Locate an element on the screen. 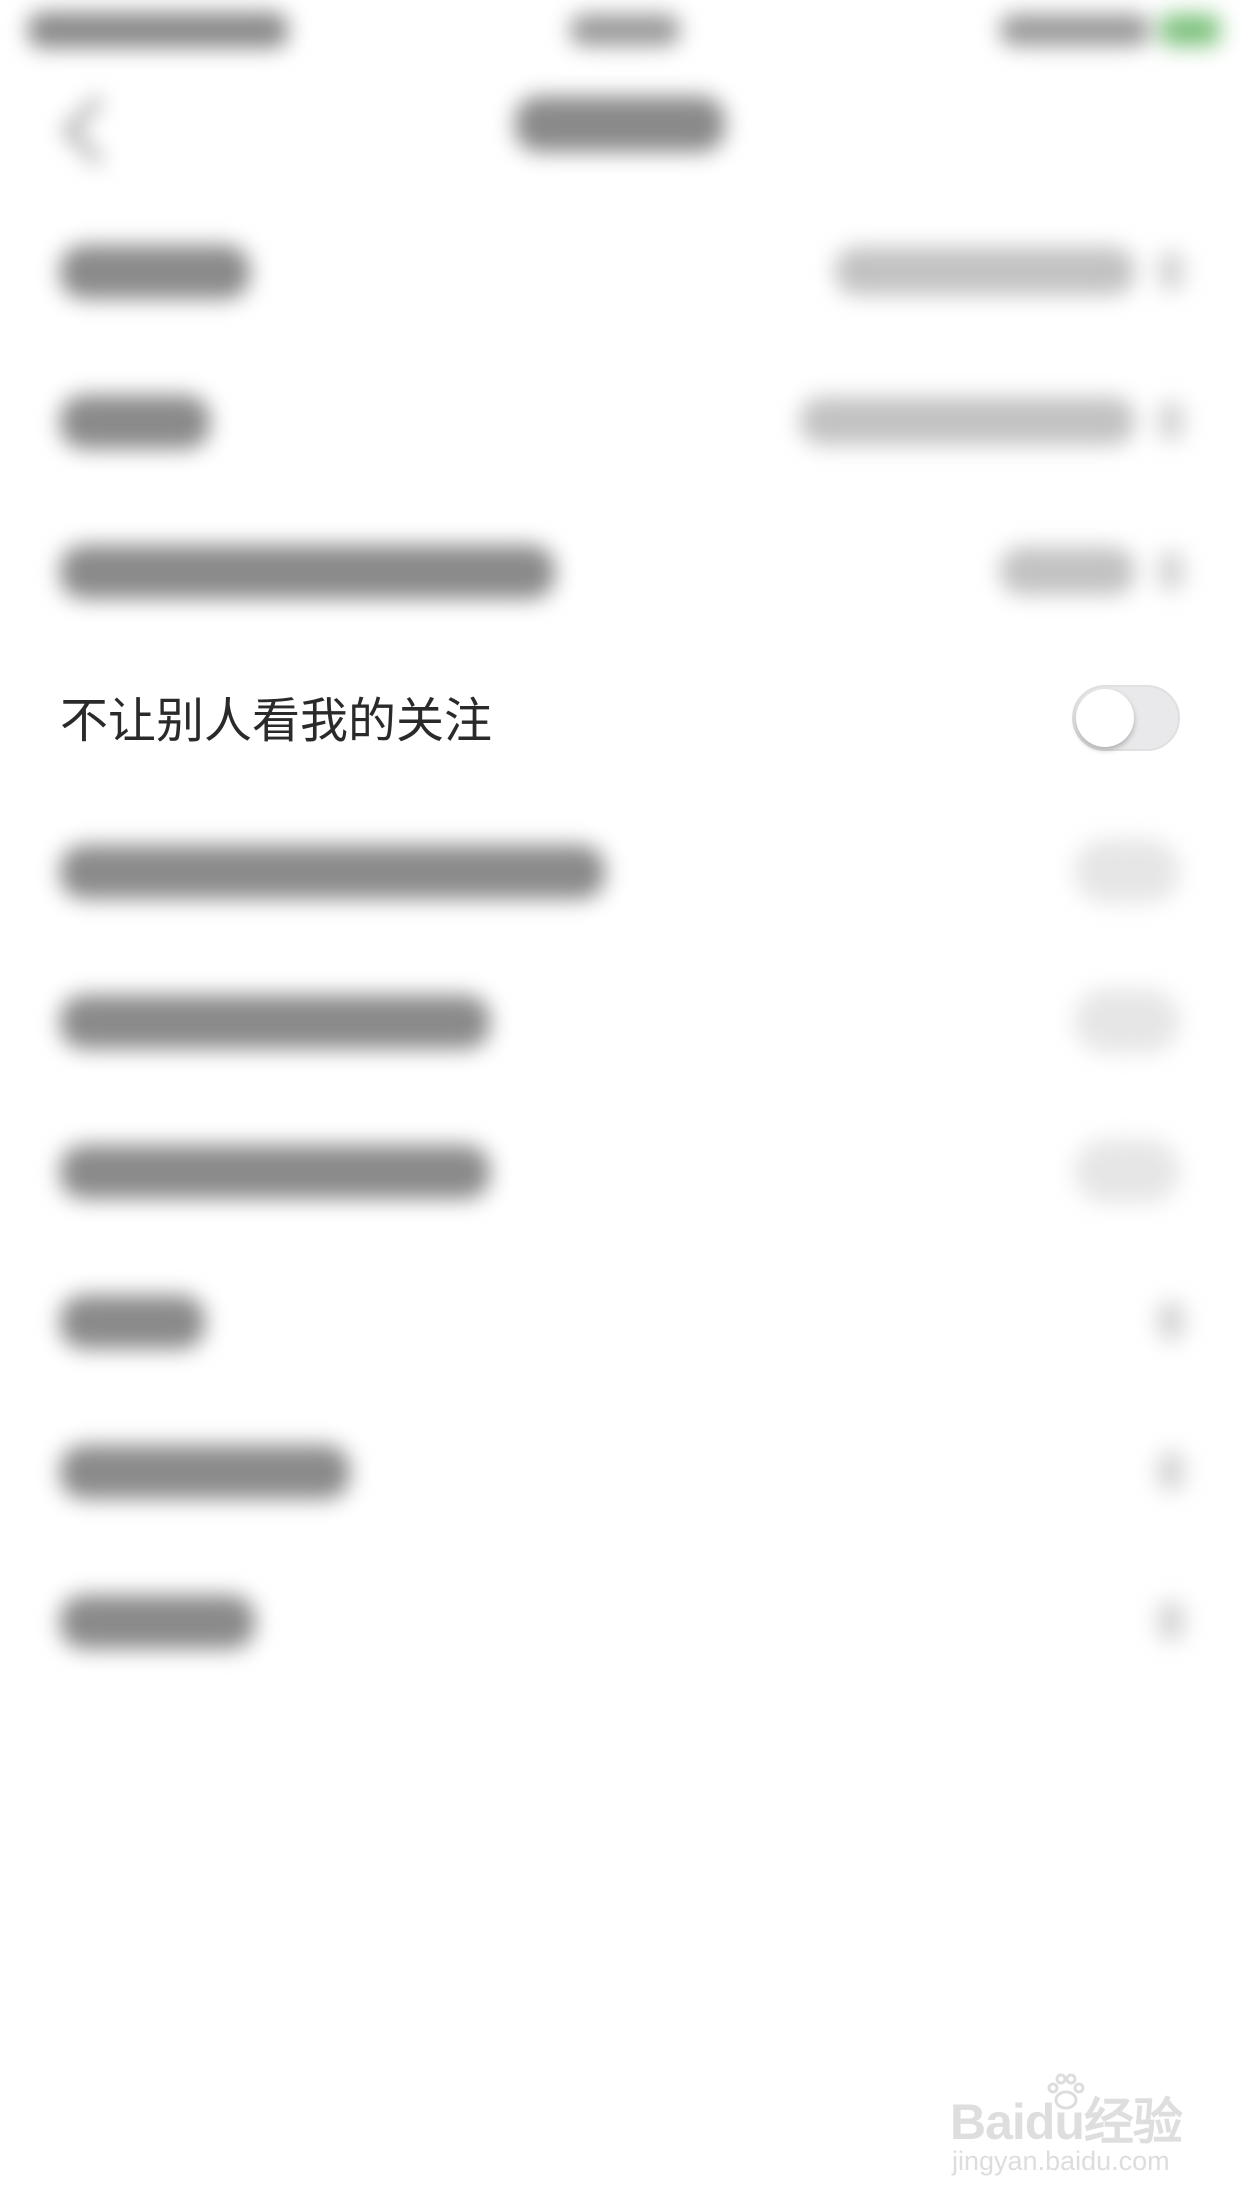 The width and height of the screenshot is (1242, 2208). hide-my-follows-label: 不让别人看我的关注 is located at coordinates (276, 721).